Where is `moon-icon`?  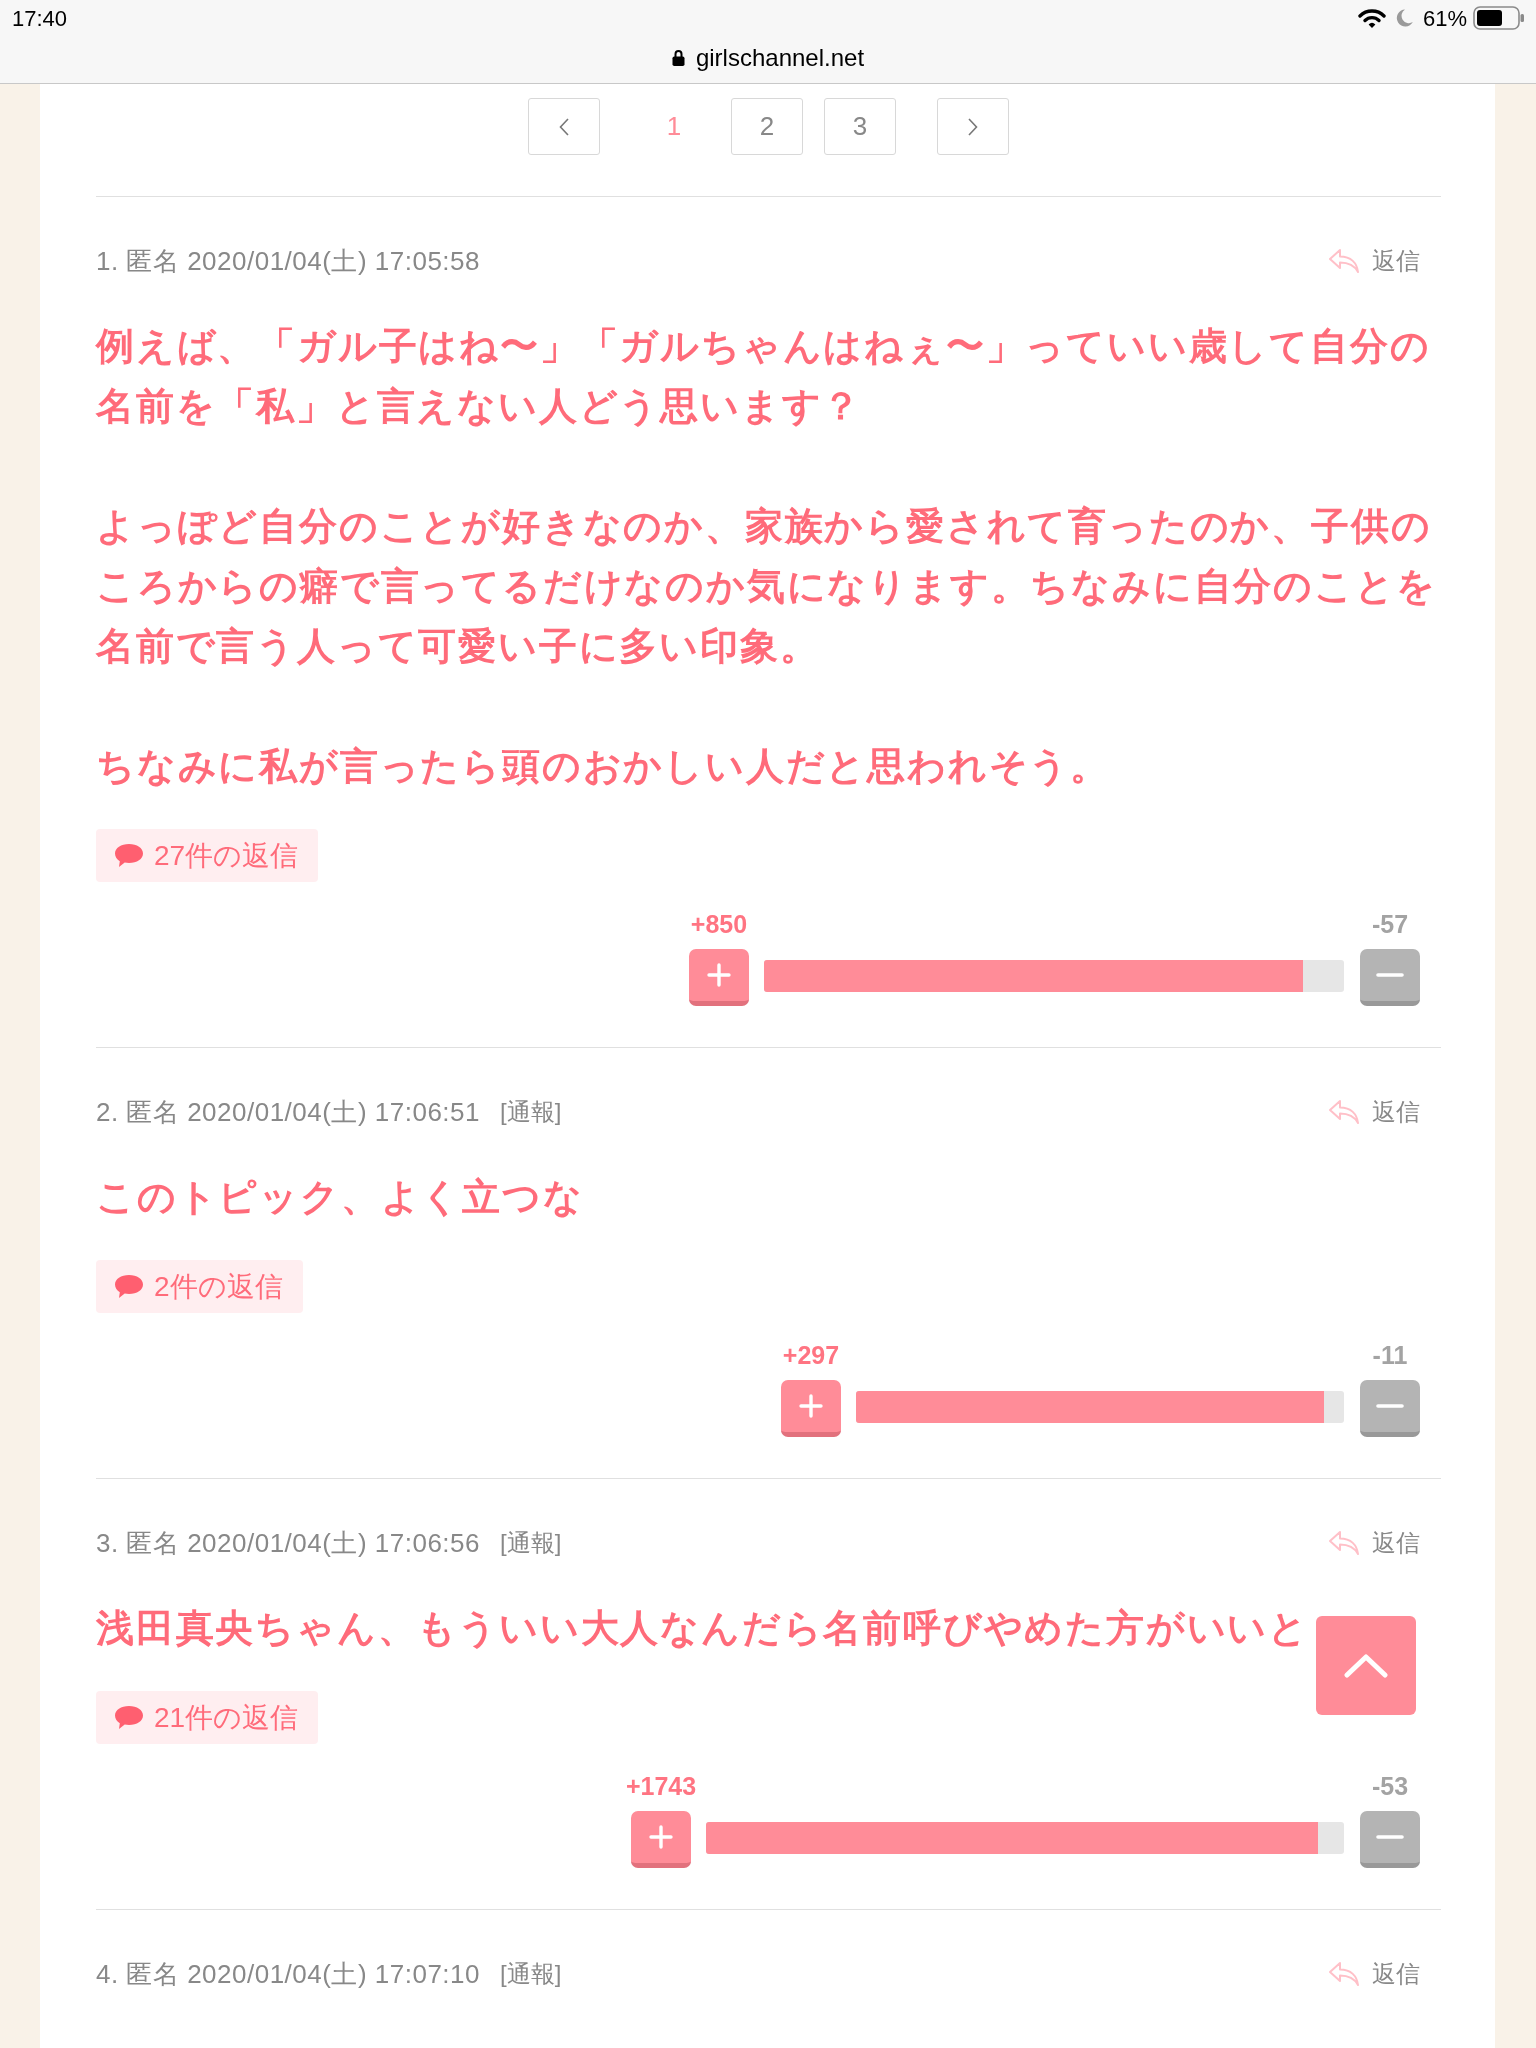 moon-icon is located at coordinates (1404, 18).